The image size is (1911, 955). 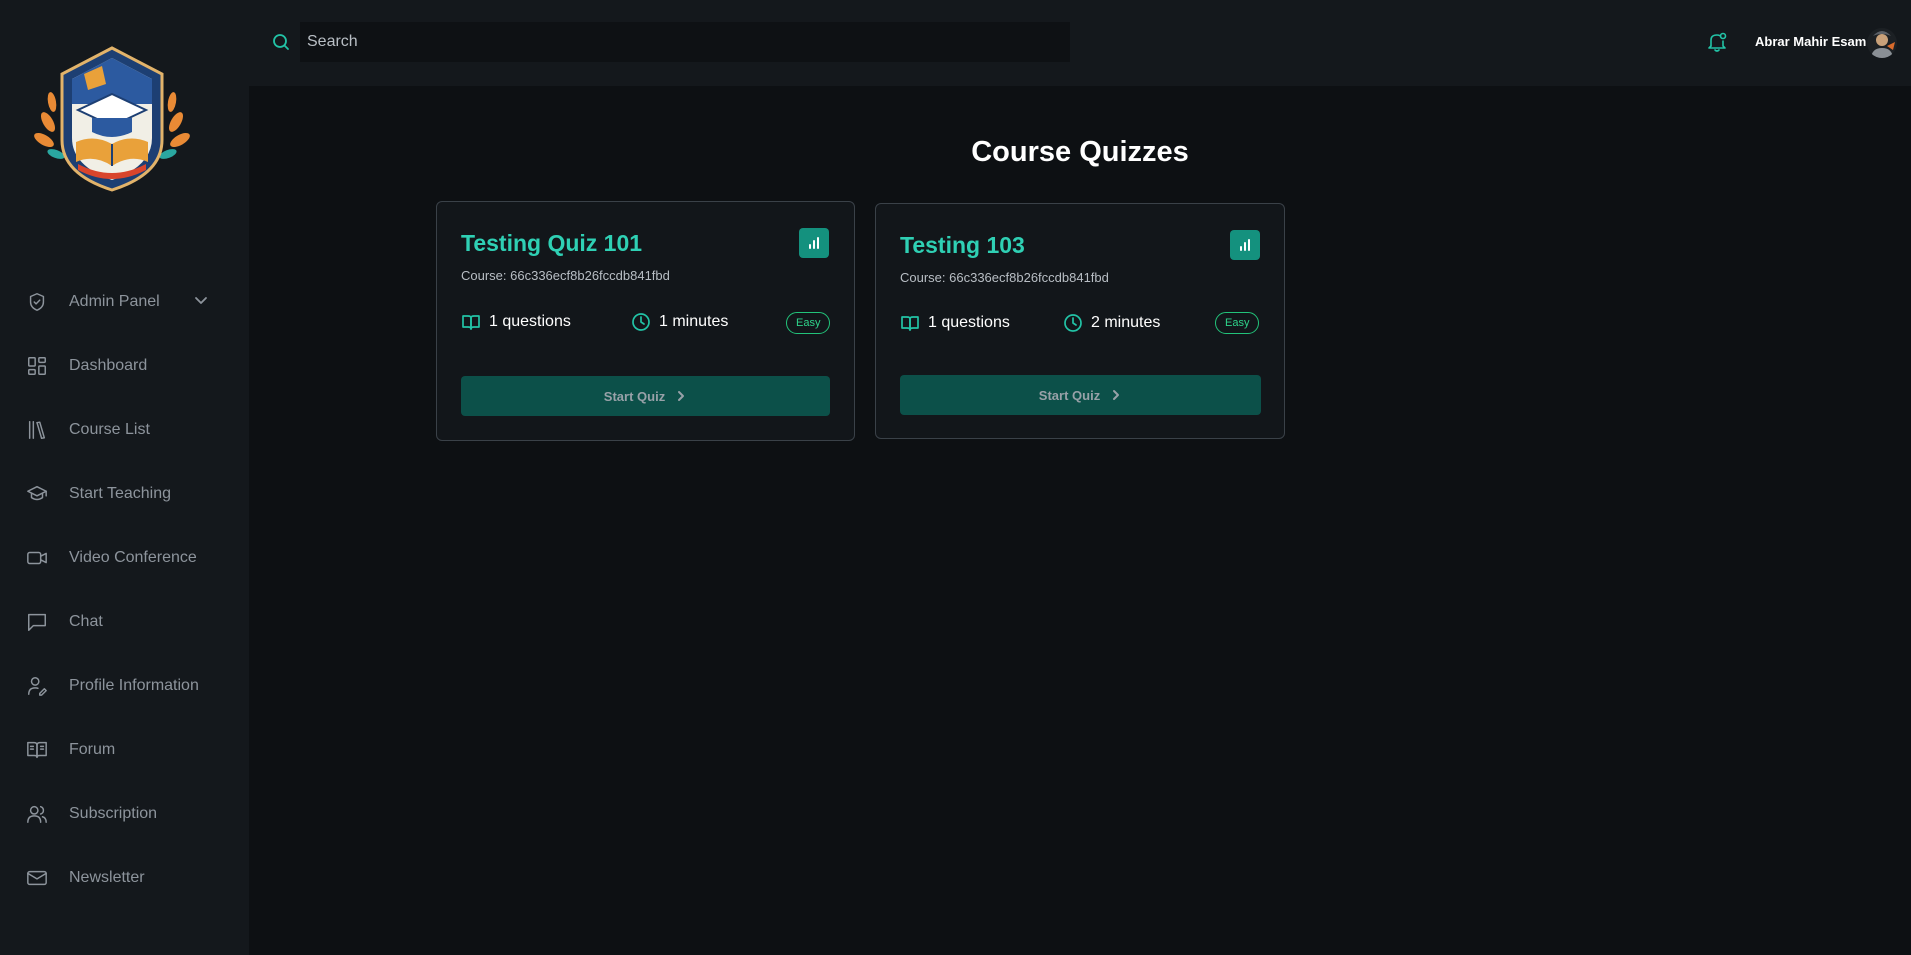 What do you see at coordinates (92, 749) in the screenshot?
I see `sidebar-item-label: Forum` at bounding box center [92, 749].